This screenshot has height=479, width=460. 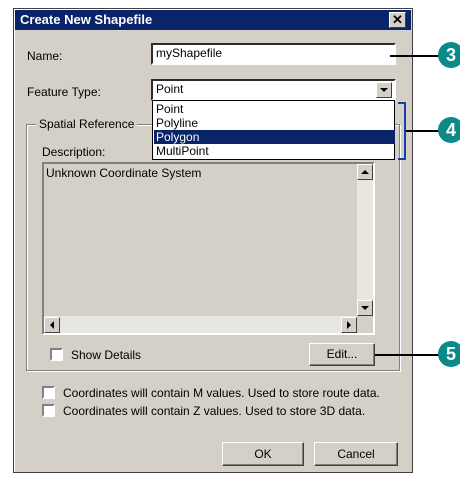 I want to click on name-label: Name:, so click(x=45, y=56).